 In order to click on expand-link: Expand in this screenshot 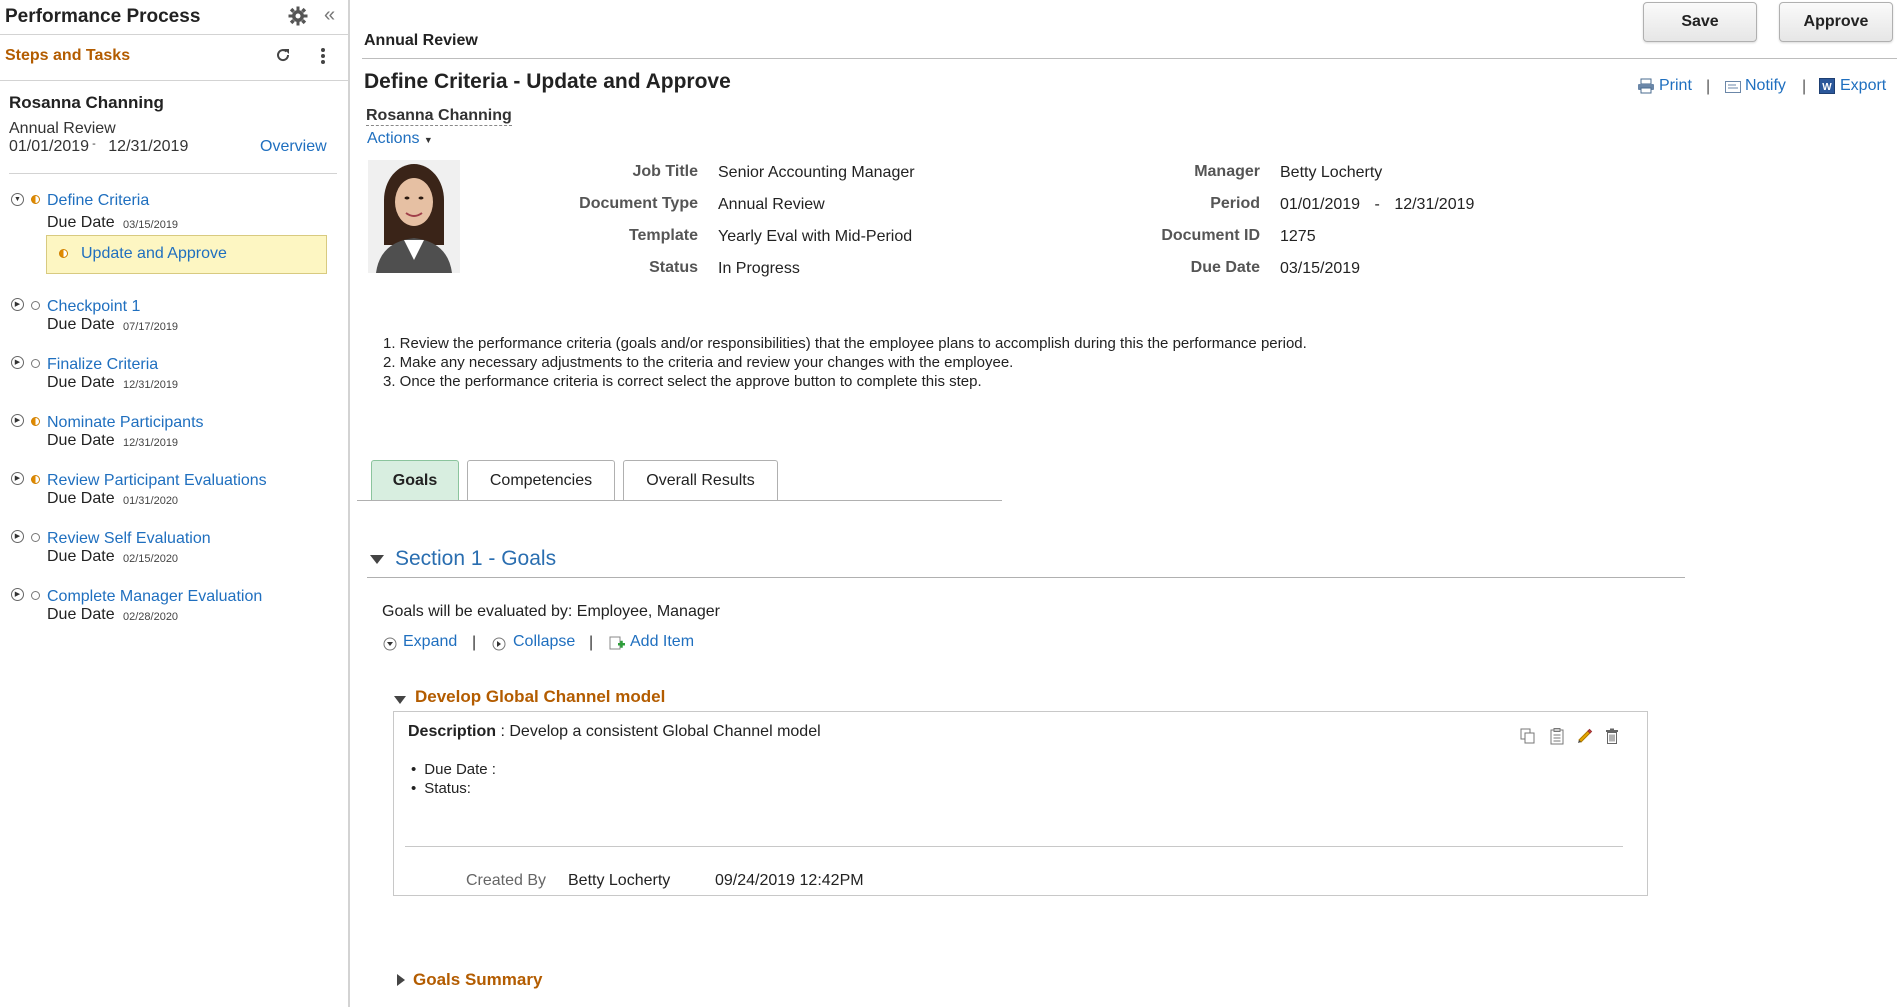, I will do `click(430, 642)`.